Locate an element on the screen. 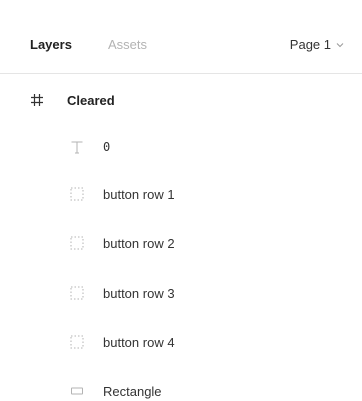 The image size is (362, 401). layer-name: button row 2 is located at coordinates (139, 243).